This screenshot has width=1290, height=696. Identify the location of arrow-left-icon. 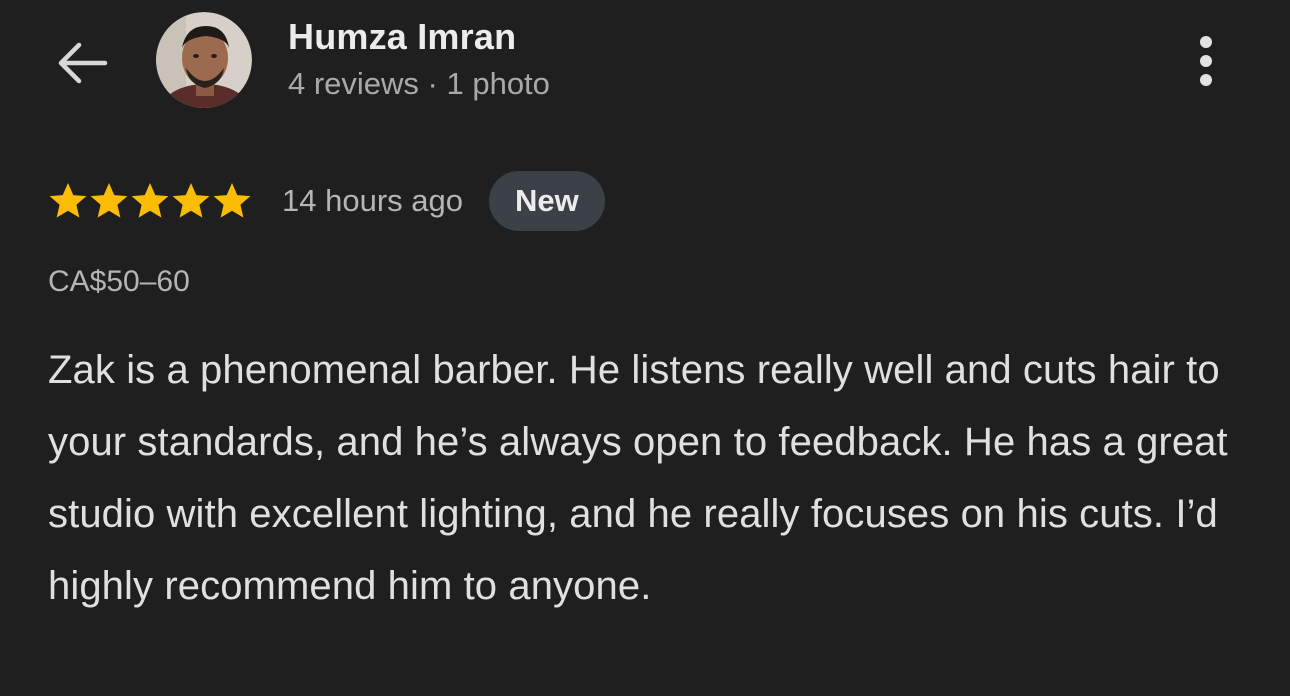
(83, 63).